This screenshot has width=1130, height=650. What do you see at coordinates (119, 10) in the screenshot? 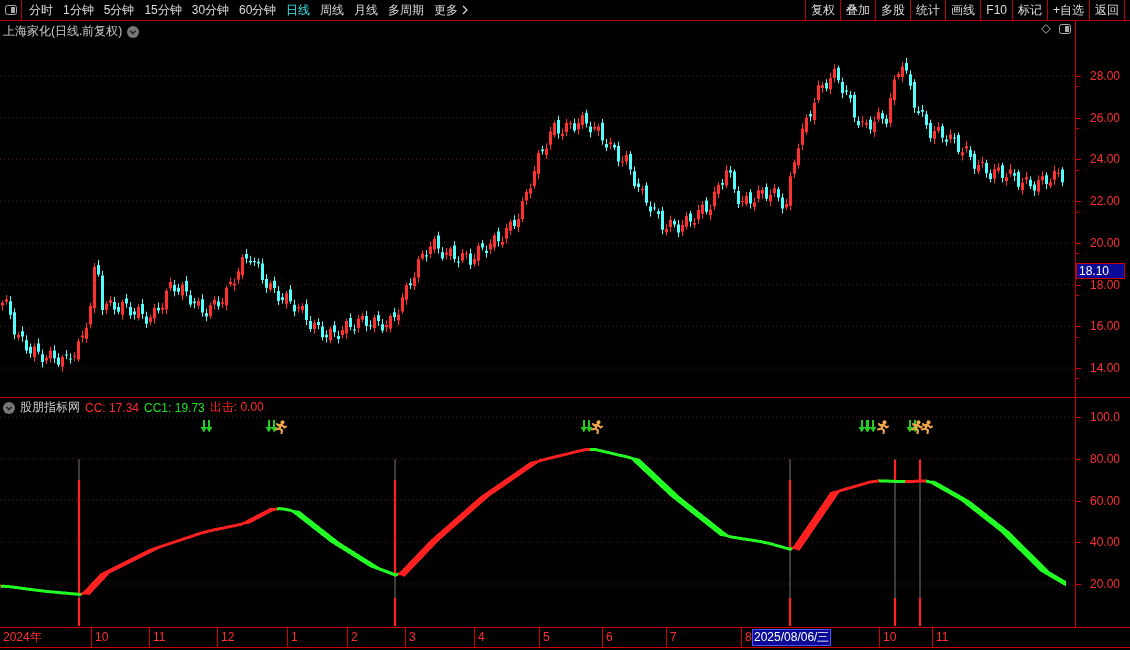
I see `period-tab: 5分钟` at bounding box center [119, 10].